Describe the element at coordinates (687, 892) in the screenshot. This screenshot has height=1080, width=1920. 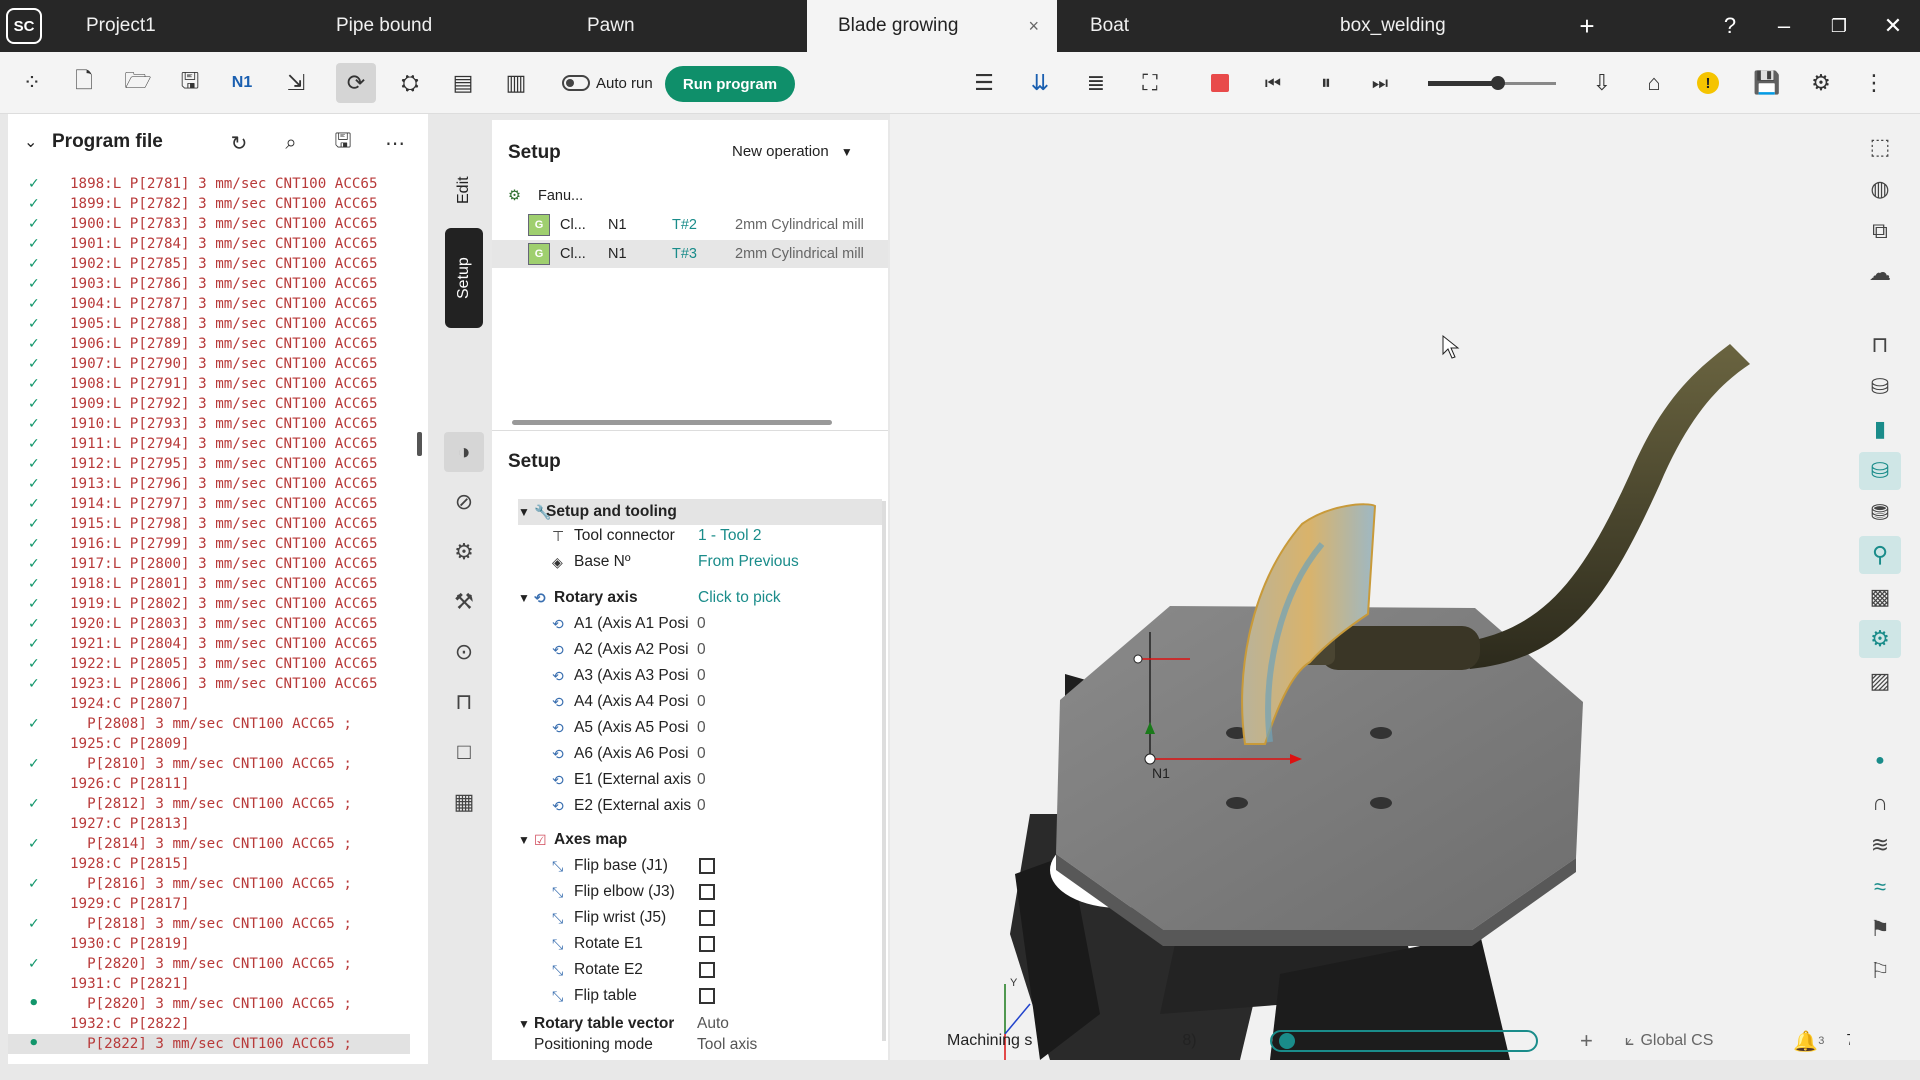
I see `flip-row: ⤡ Flip elbow (J3)` at that location.